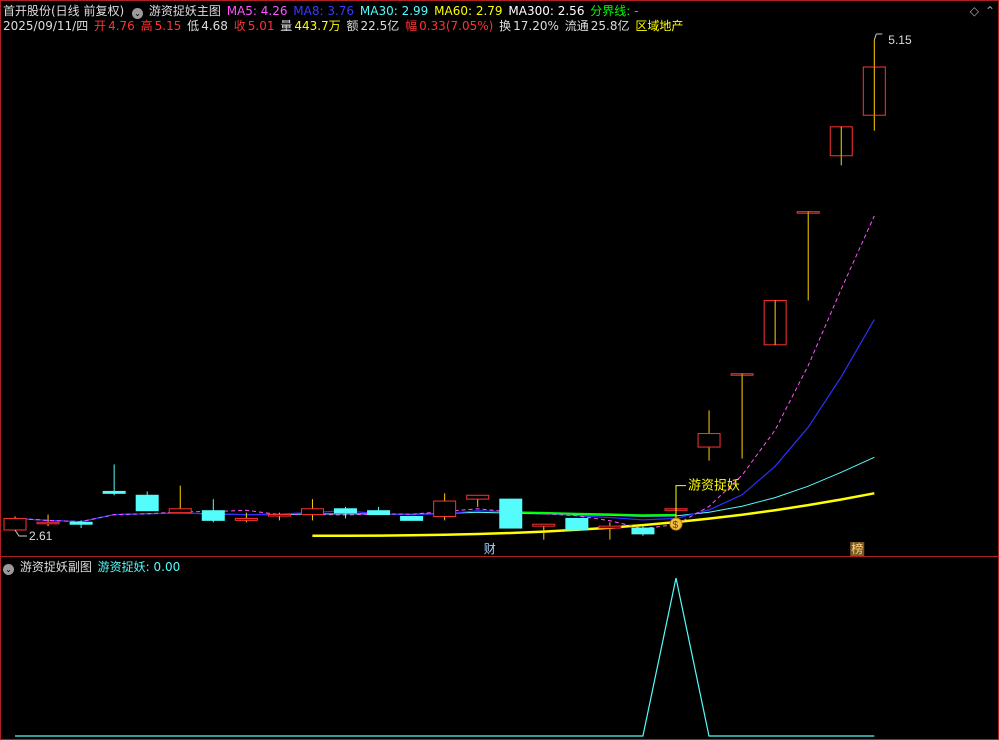 This screenshot has height=740, width=999. What do you see at coordinates (676, 525) in the screenshot?
I see `money-bag-symbol: $` at bounding box center [676, 525].